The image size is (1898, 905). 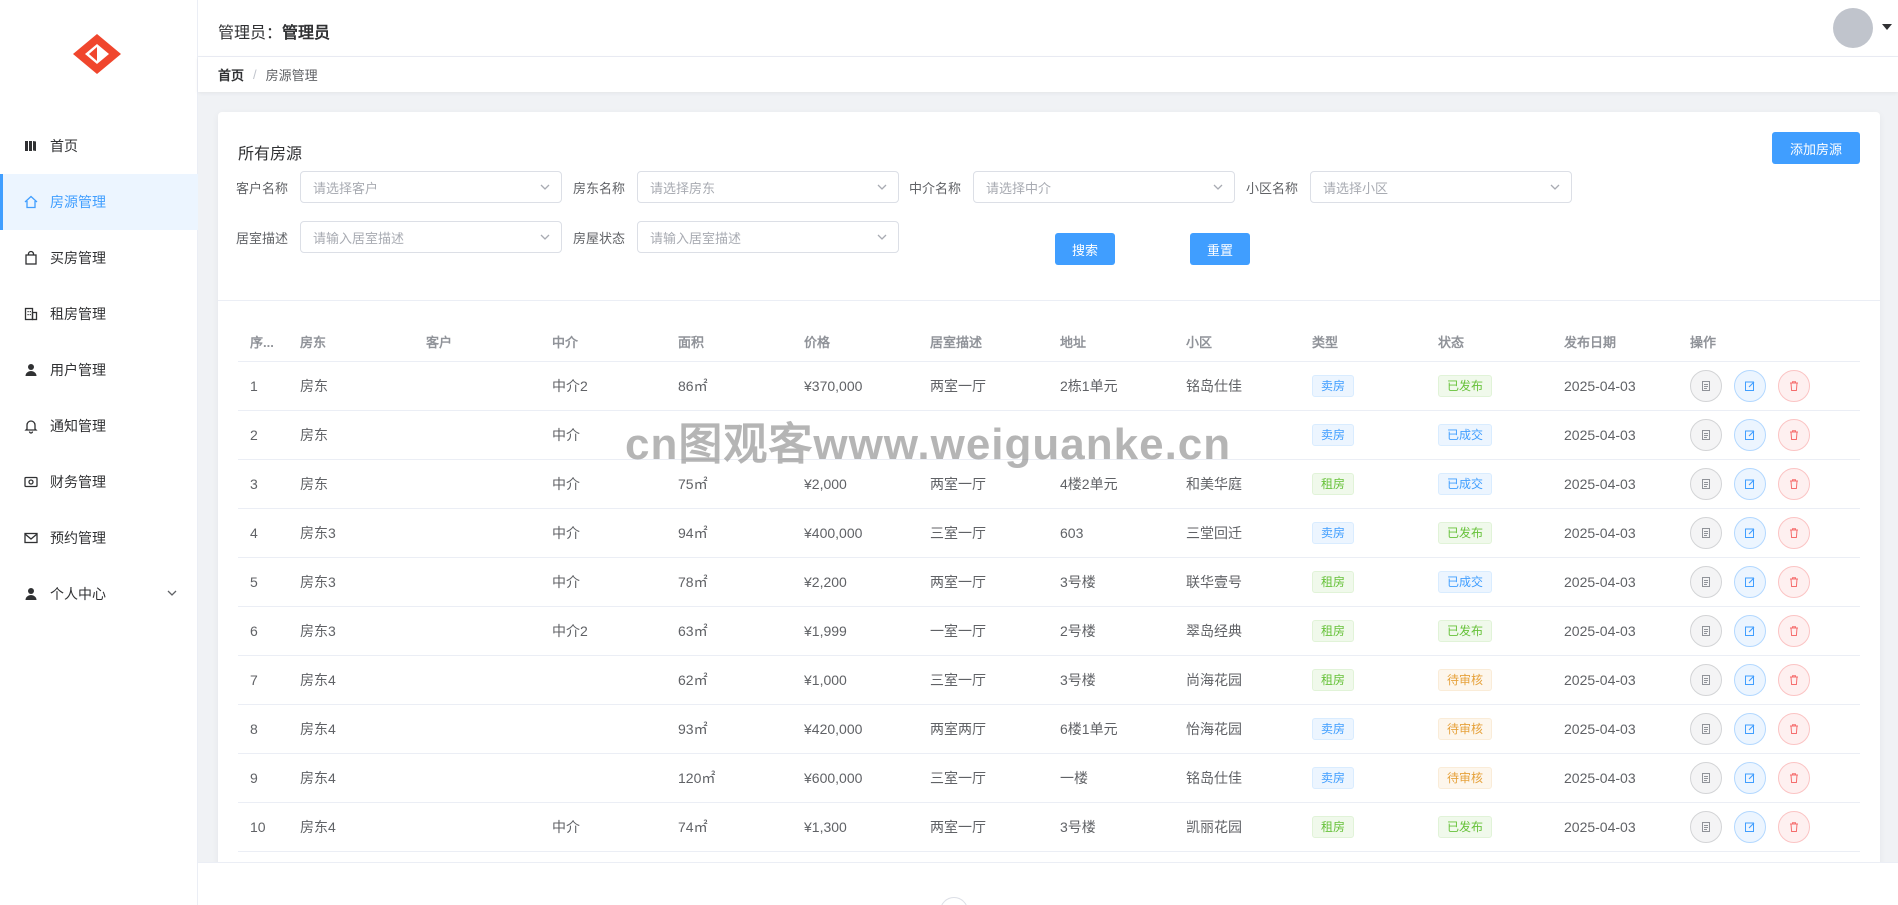 I want to click on sidebar-item-4: 用户管理, so click(x=99, y=370).